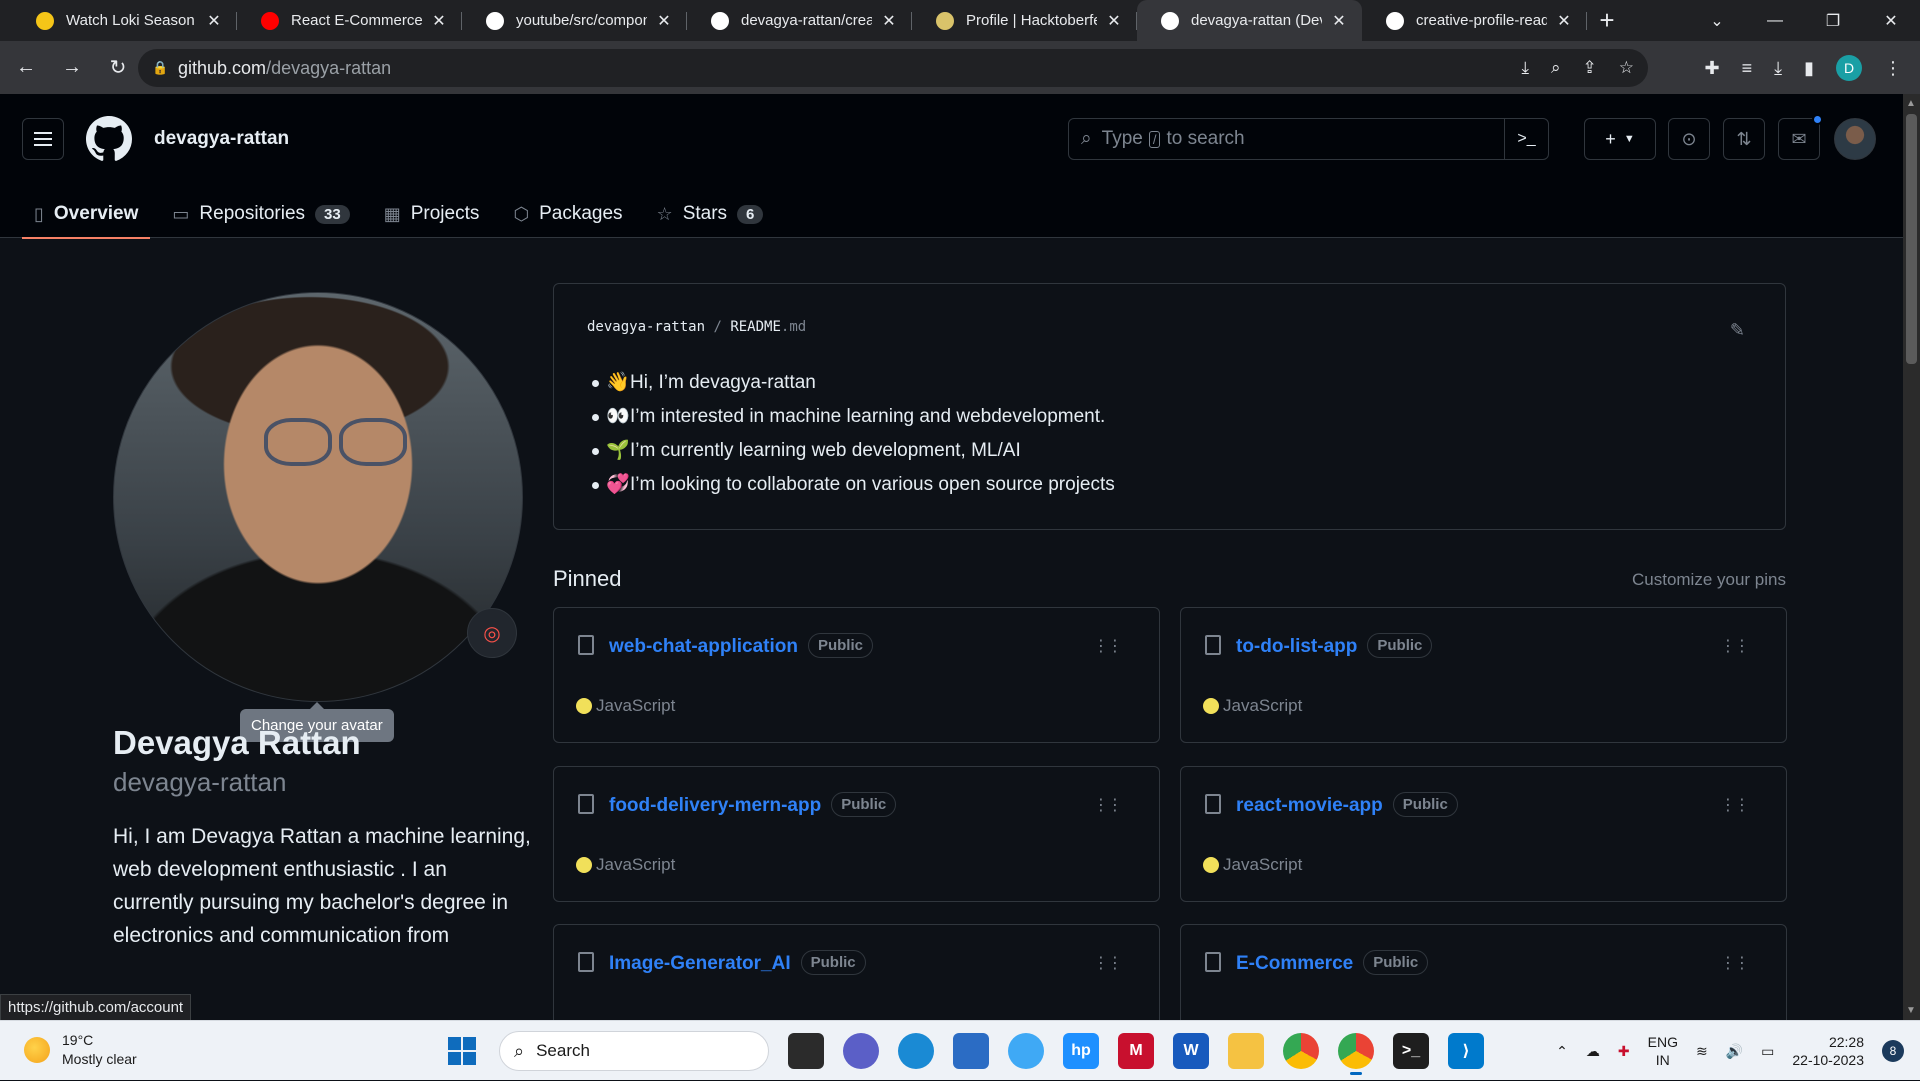  I want to click on browser-tab: devagya-rattan/creat ✕, so click(799, 20).